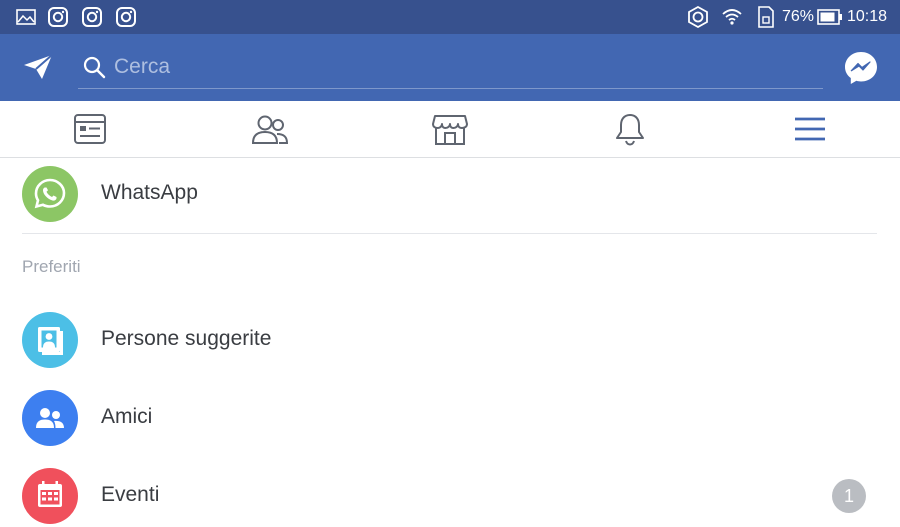 This screenshot has height=527, width=900. I want to click on menu-item-label: Amici, so click(127, 416).